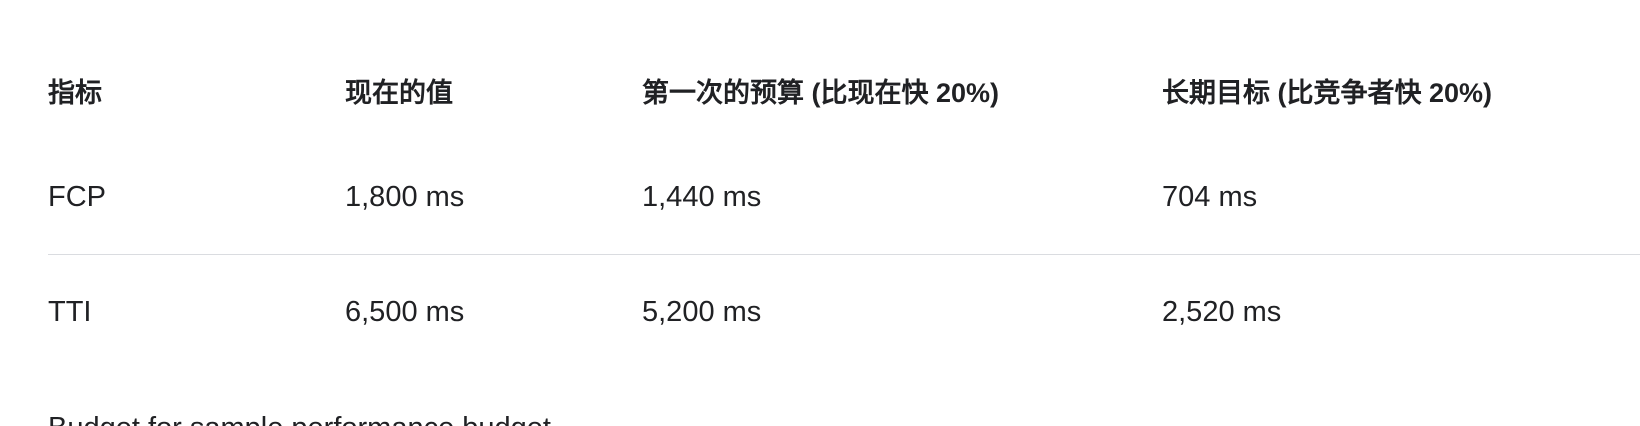 This screenshot has width=1640, height=426. I want to click on cell-first-budget: 1,440 ms, so click(702, 196).